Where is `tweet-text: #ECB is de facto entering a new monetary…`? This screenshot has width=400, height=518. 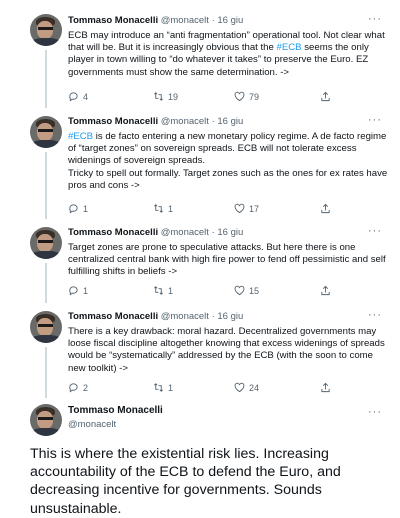
tweet-text: #ECB is de facto entering a new monetary… is located at coordinates (228, 161).